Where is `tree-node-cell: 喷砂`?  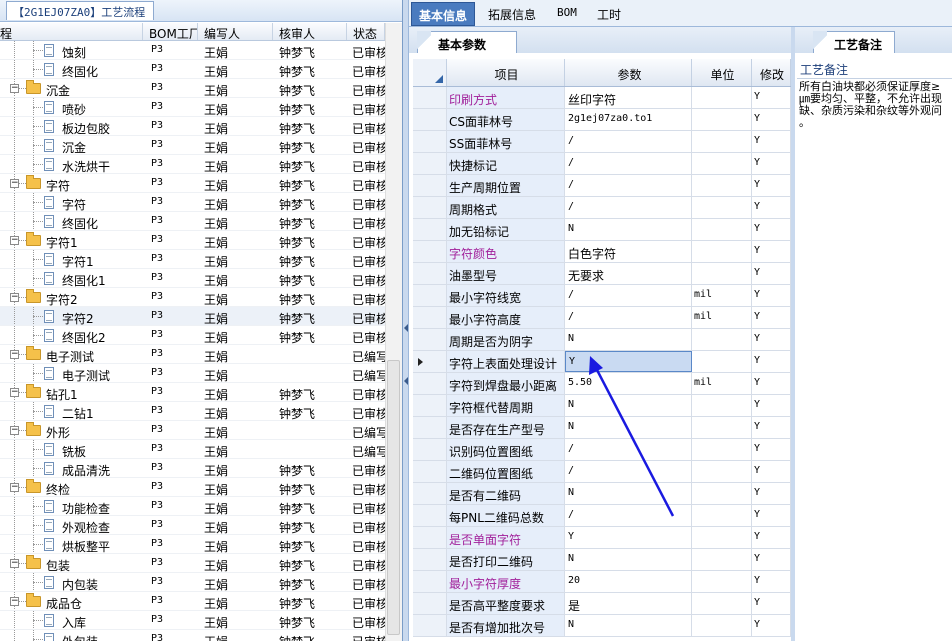
tree-node-cell: 喷砂 is located at coordinates (71, 107).